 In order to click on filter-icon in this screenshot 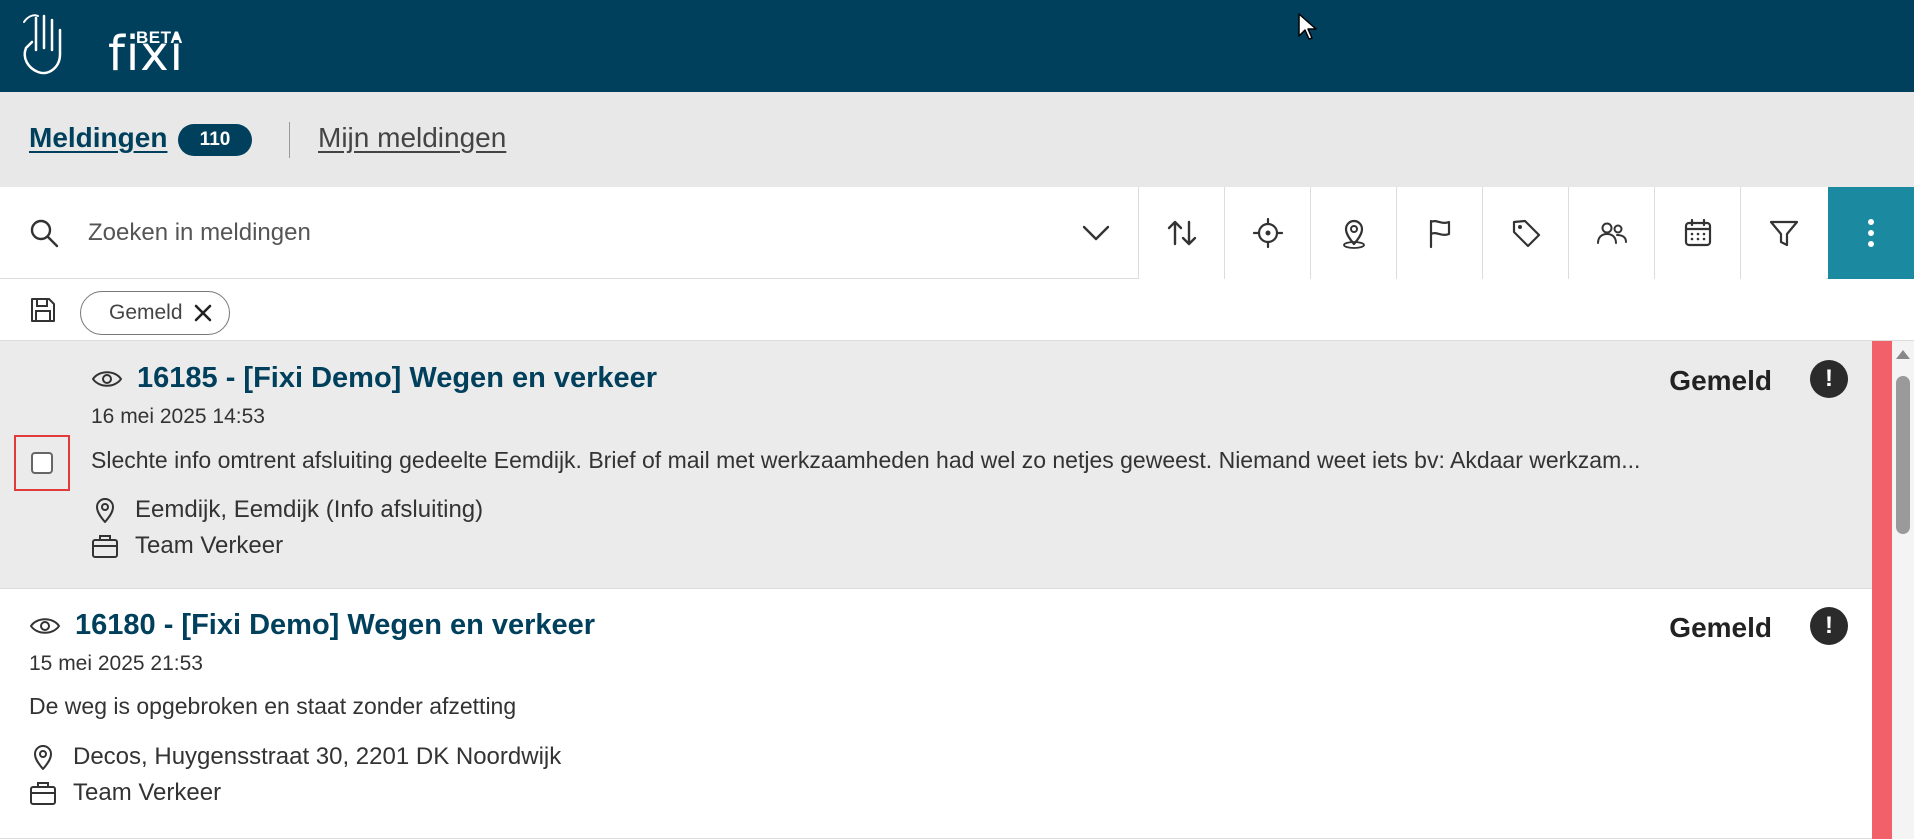, I will do `click(1783, 233)`.